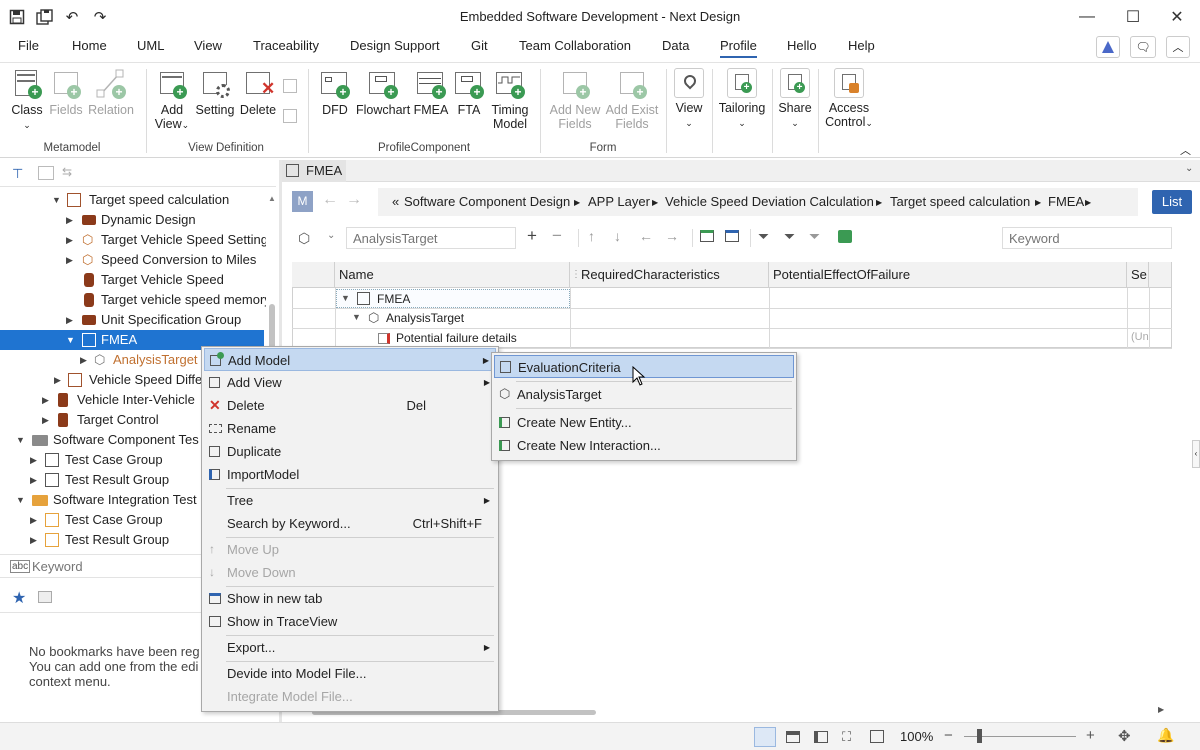 The image size is (1200, 750). Describe the element at coordinates (877, 736) in the screenshot. I see `screenshot-icon` at that location.